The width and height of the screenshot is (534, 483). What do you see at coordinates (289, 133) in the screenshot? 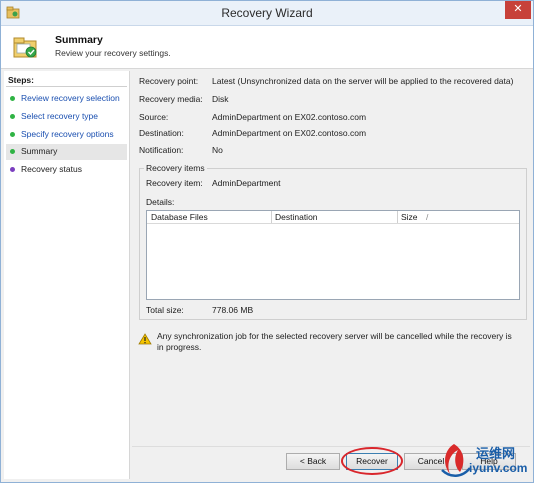
I see `destination-value: AdminDepartment on EX02.contoso.com` at bounding box center [289, 133].